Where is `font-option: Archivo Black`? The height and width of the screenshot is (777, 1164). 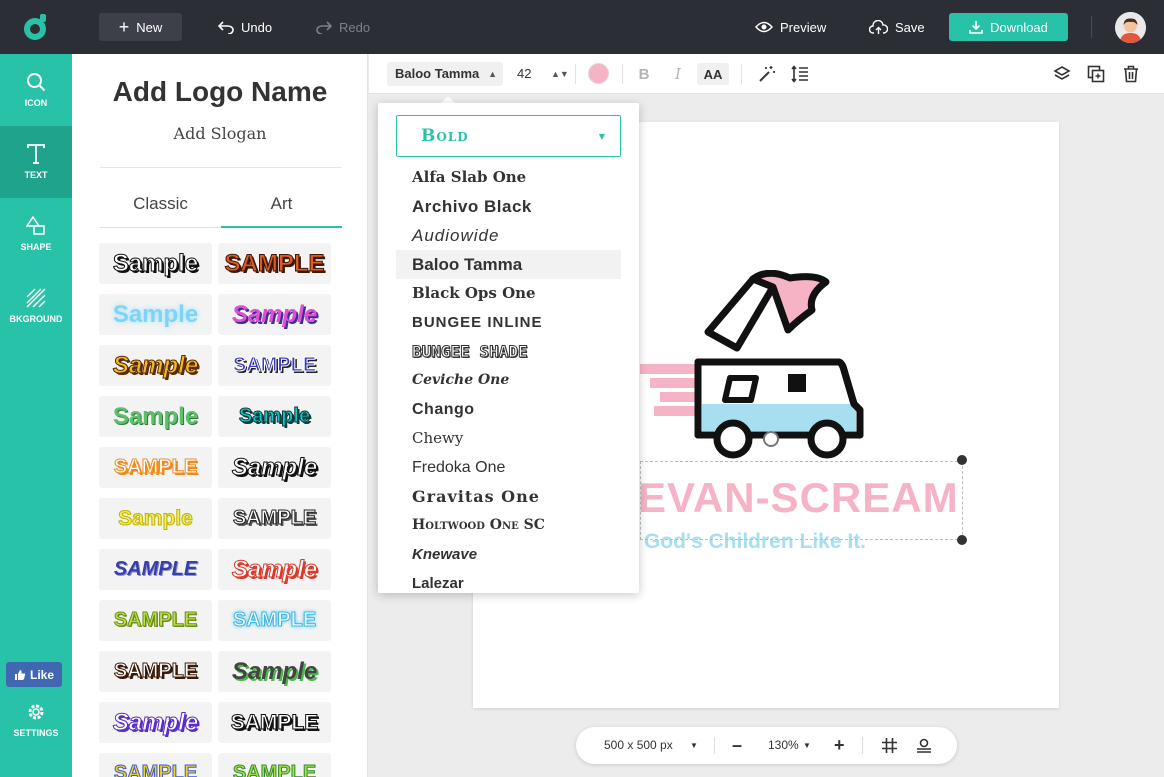
font-option: Archivo Black is located at coordinates (508, 206).